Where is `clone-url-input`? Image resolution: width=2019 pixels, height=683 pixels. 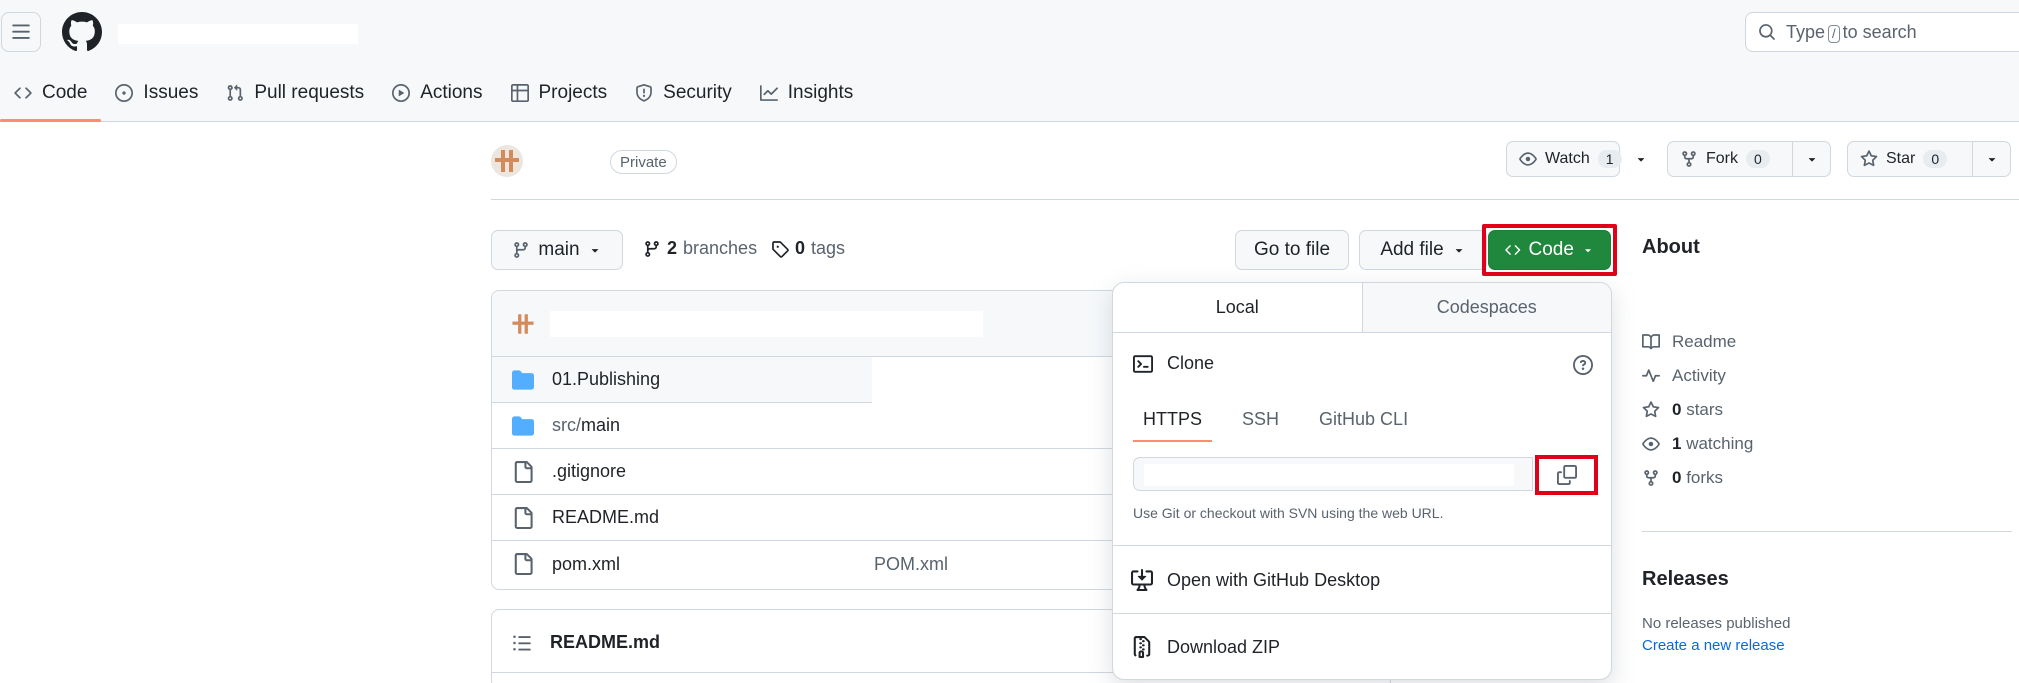 clone-url-input is located at coordinates (1333, 474).